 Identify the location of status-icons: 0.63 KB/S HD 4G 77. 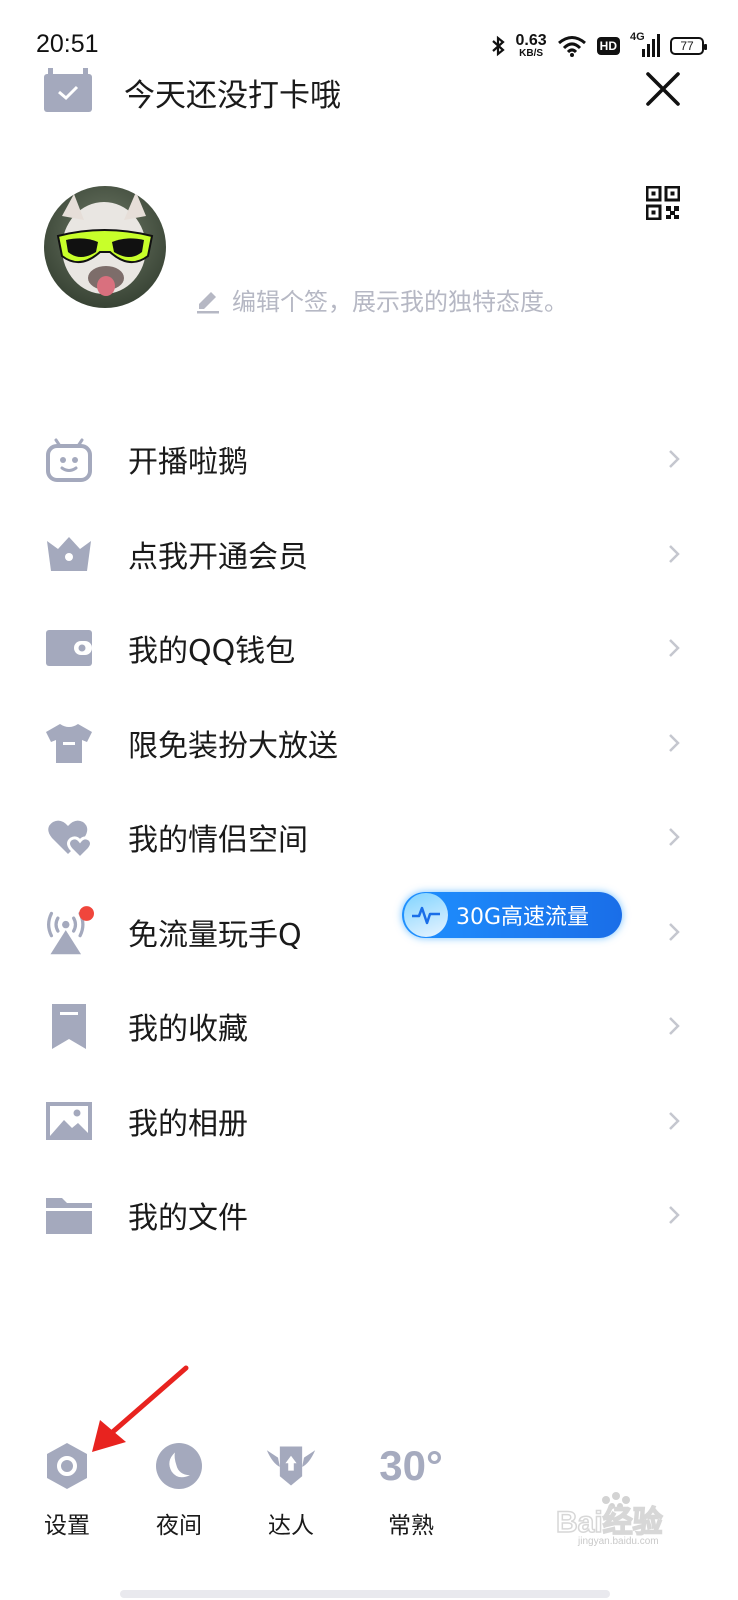
(598, 46).